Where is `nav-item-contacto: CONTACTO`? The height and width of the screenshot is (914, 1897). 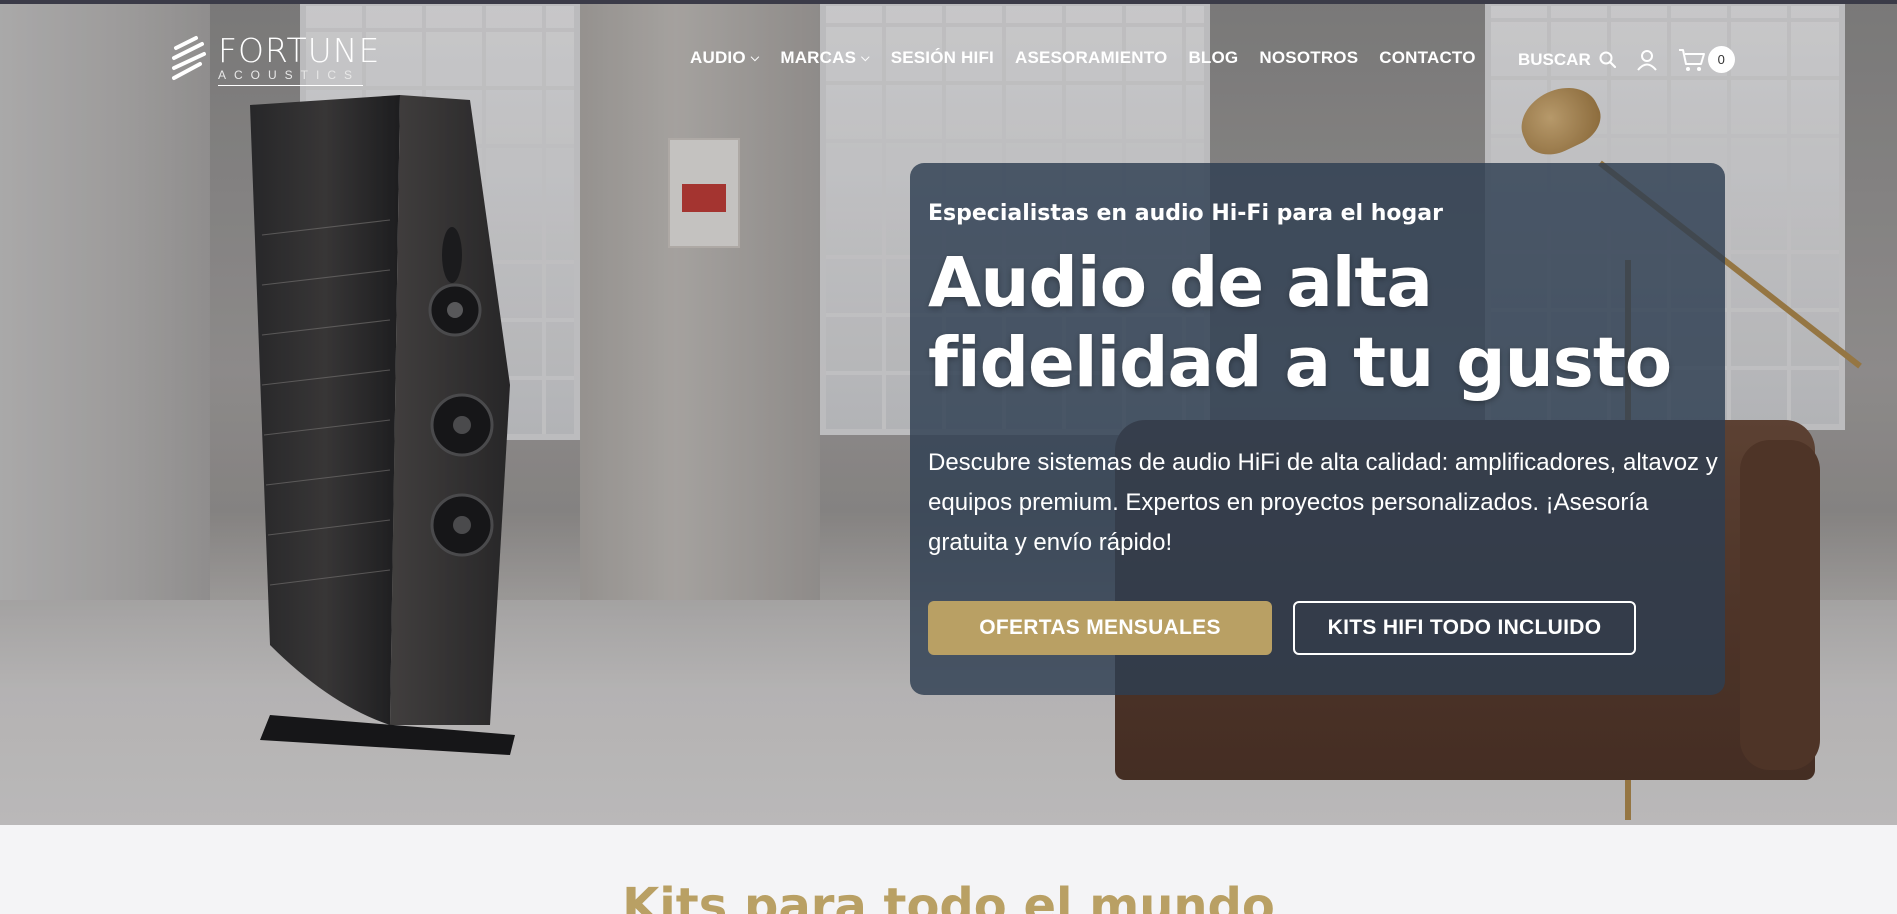
nav-item-contacto: CONTACTO is located at coordinates (1427, 58).